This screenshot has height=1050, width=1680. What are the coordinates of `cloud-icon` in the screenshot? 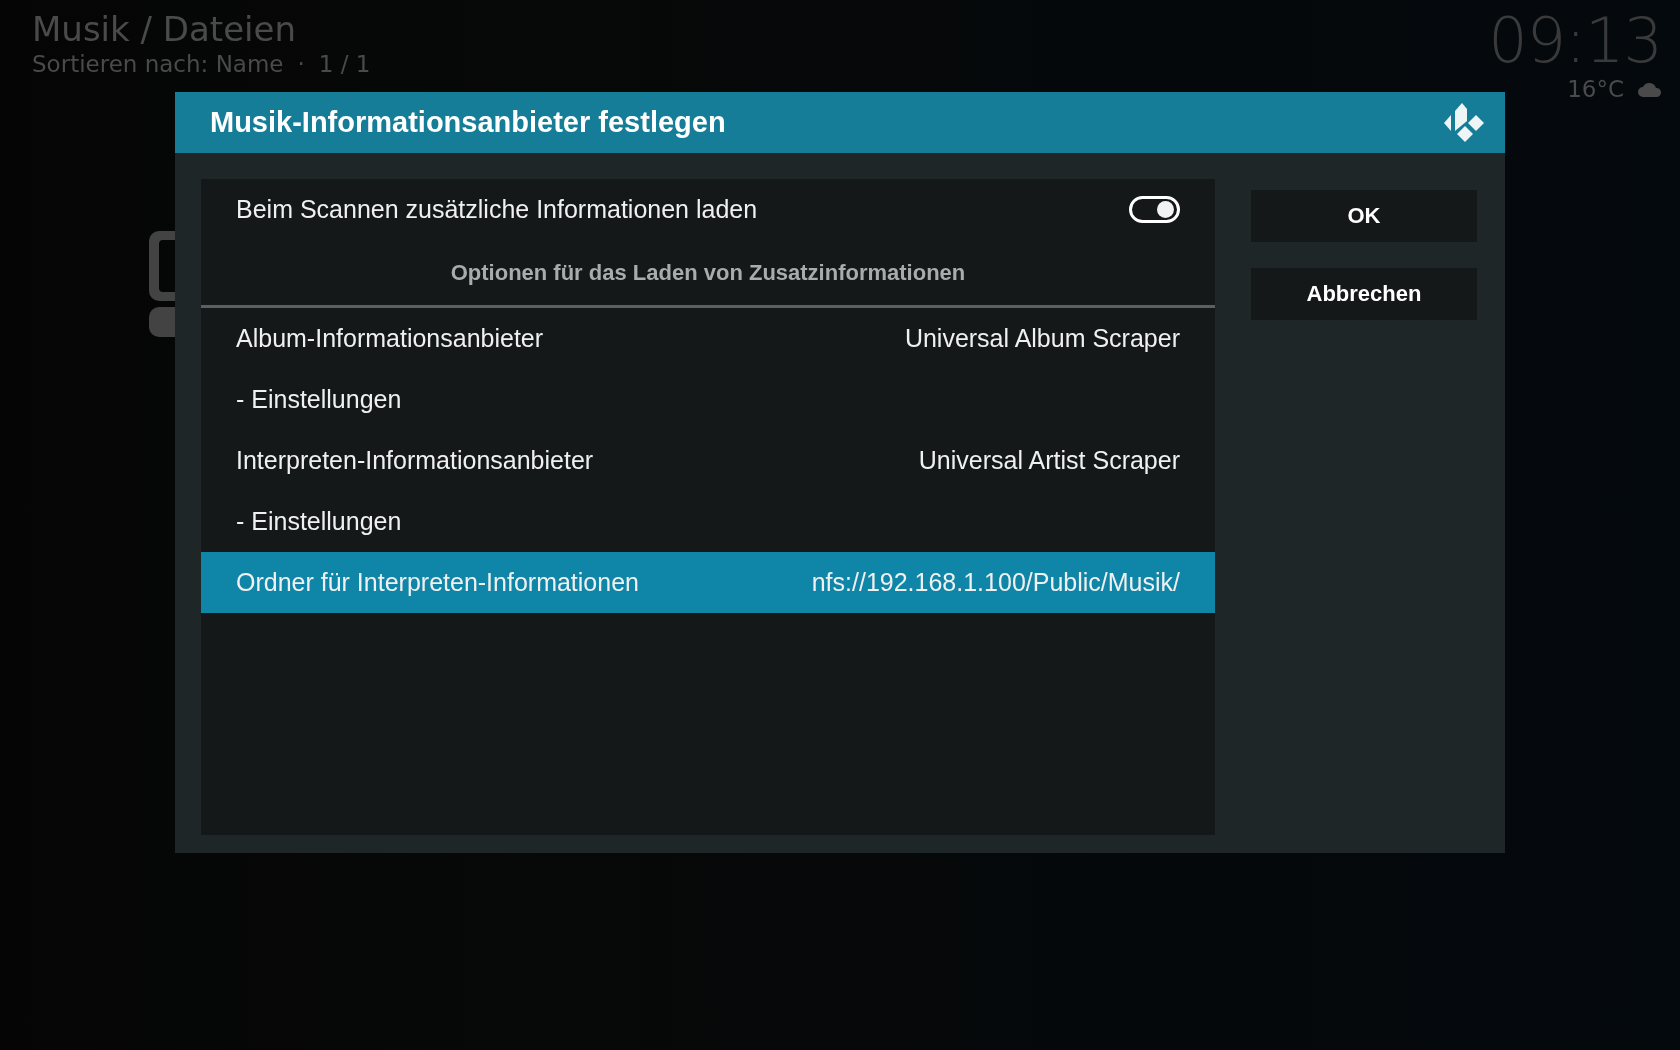 It's located at (1650, 89).